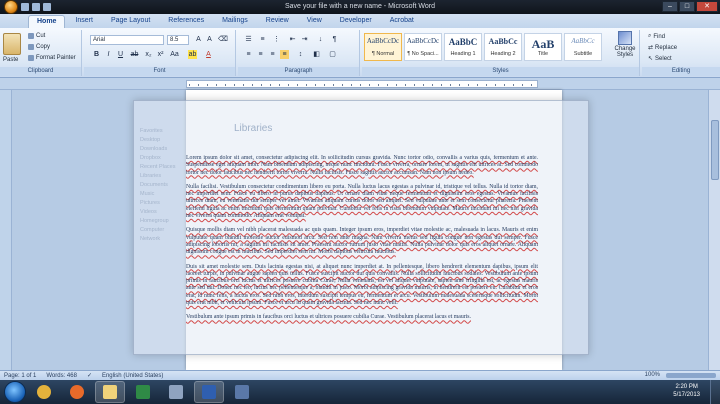 This screenshot has width=720, height=404. What do you see at coordinates (670, 6) in the screenshot?
I see `minimize-button: –` at bounding box center [670, 6].